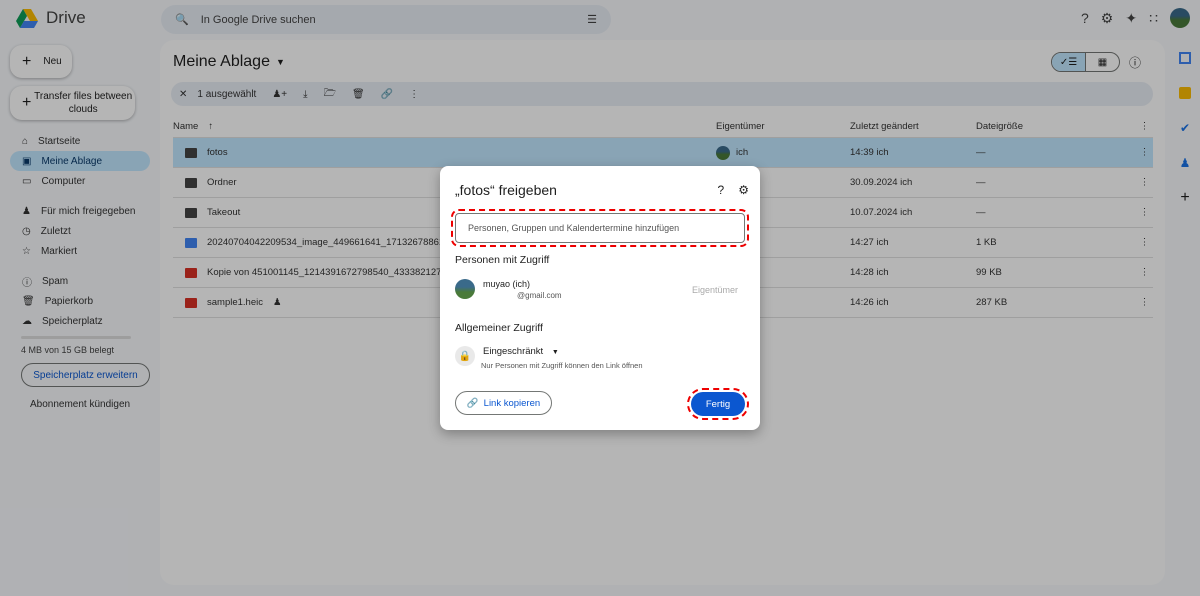 This screenshot has height=596, width=1200. Describe the element at coordinates (539, 295) in the screenshot. I see `person-email: @gmail.com` at that location.